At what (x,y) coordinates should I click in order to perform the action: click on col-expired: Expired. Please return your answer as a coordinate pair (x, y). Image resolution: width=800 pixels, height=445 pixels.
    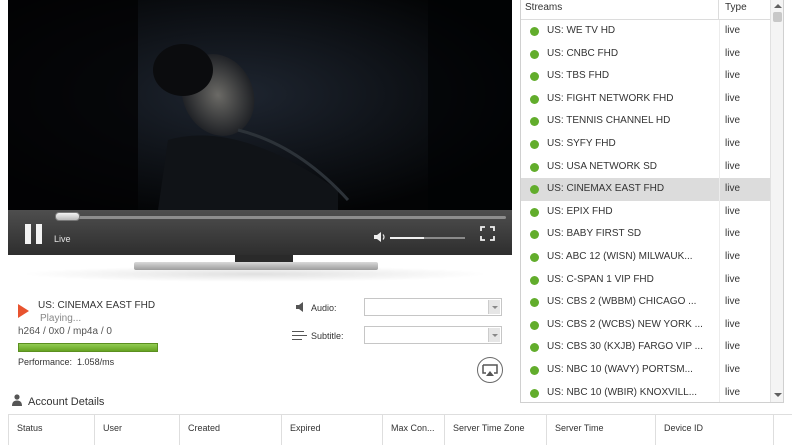
    Looking at the image, I should click on (332, 430).